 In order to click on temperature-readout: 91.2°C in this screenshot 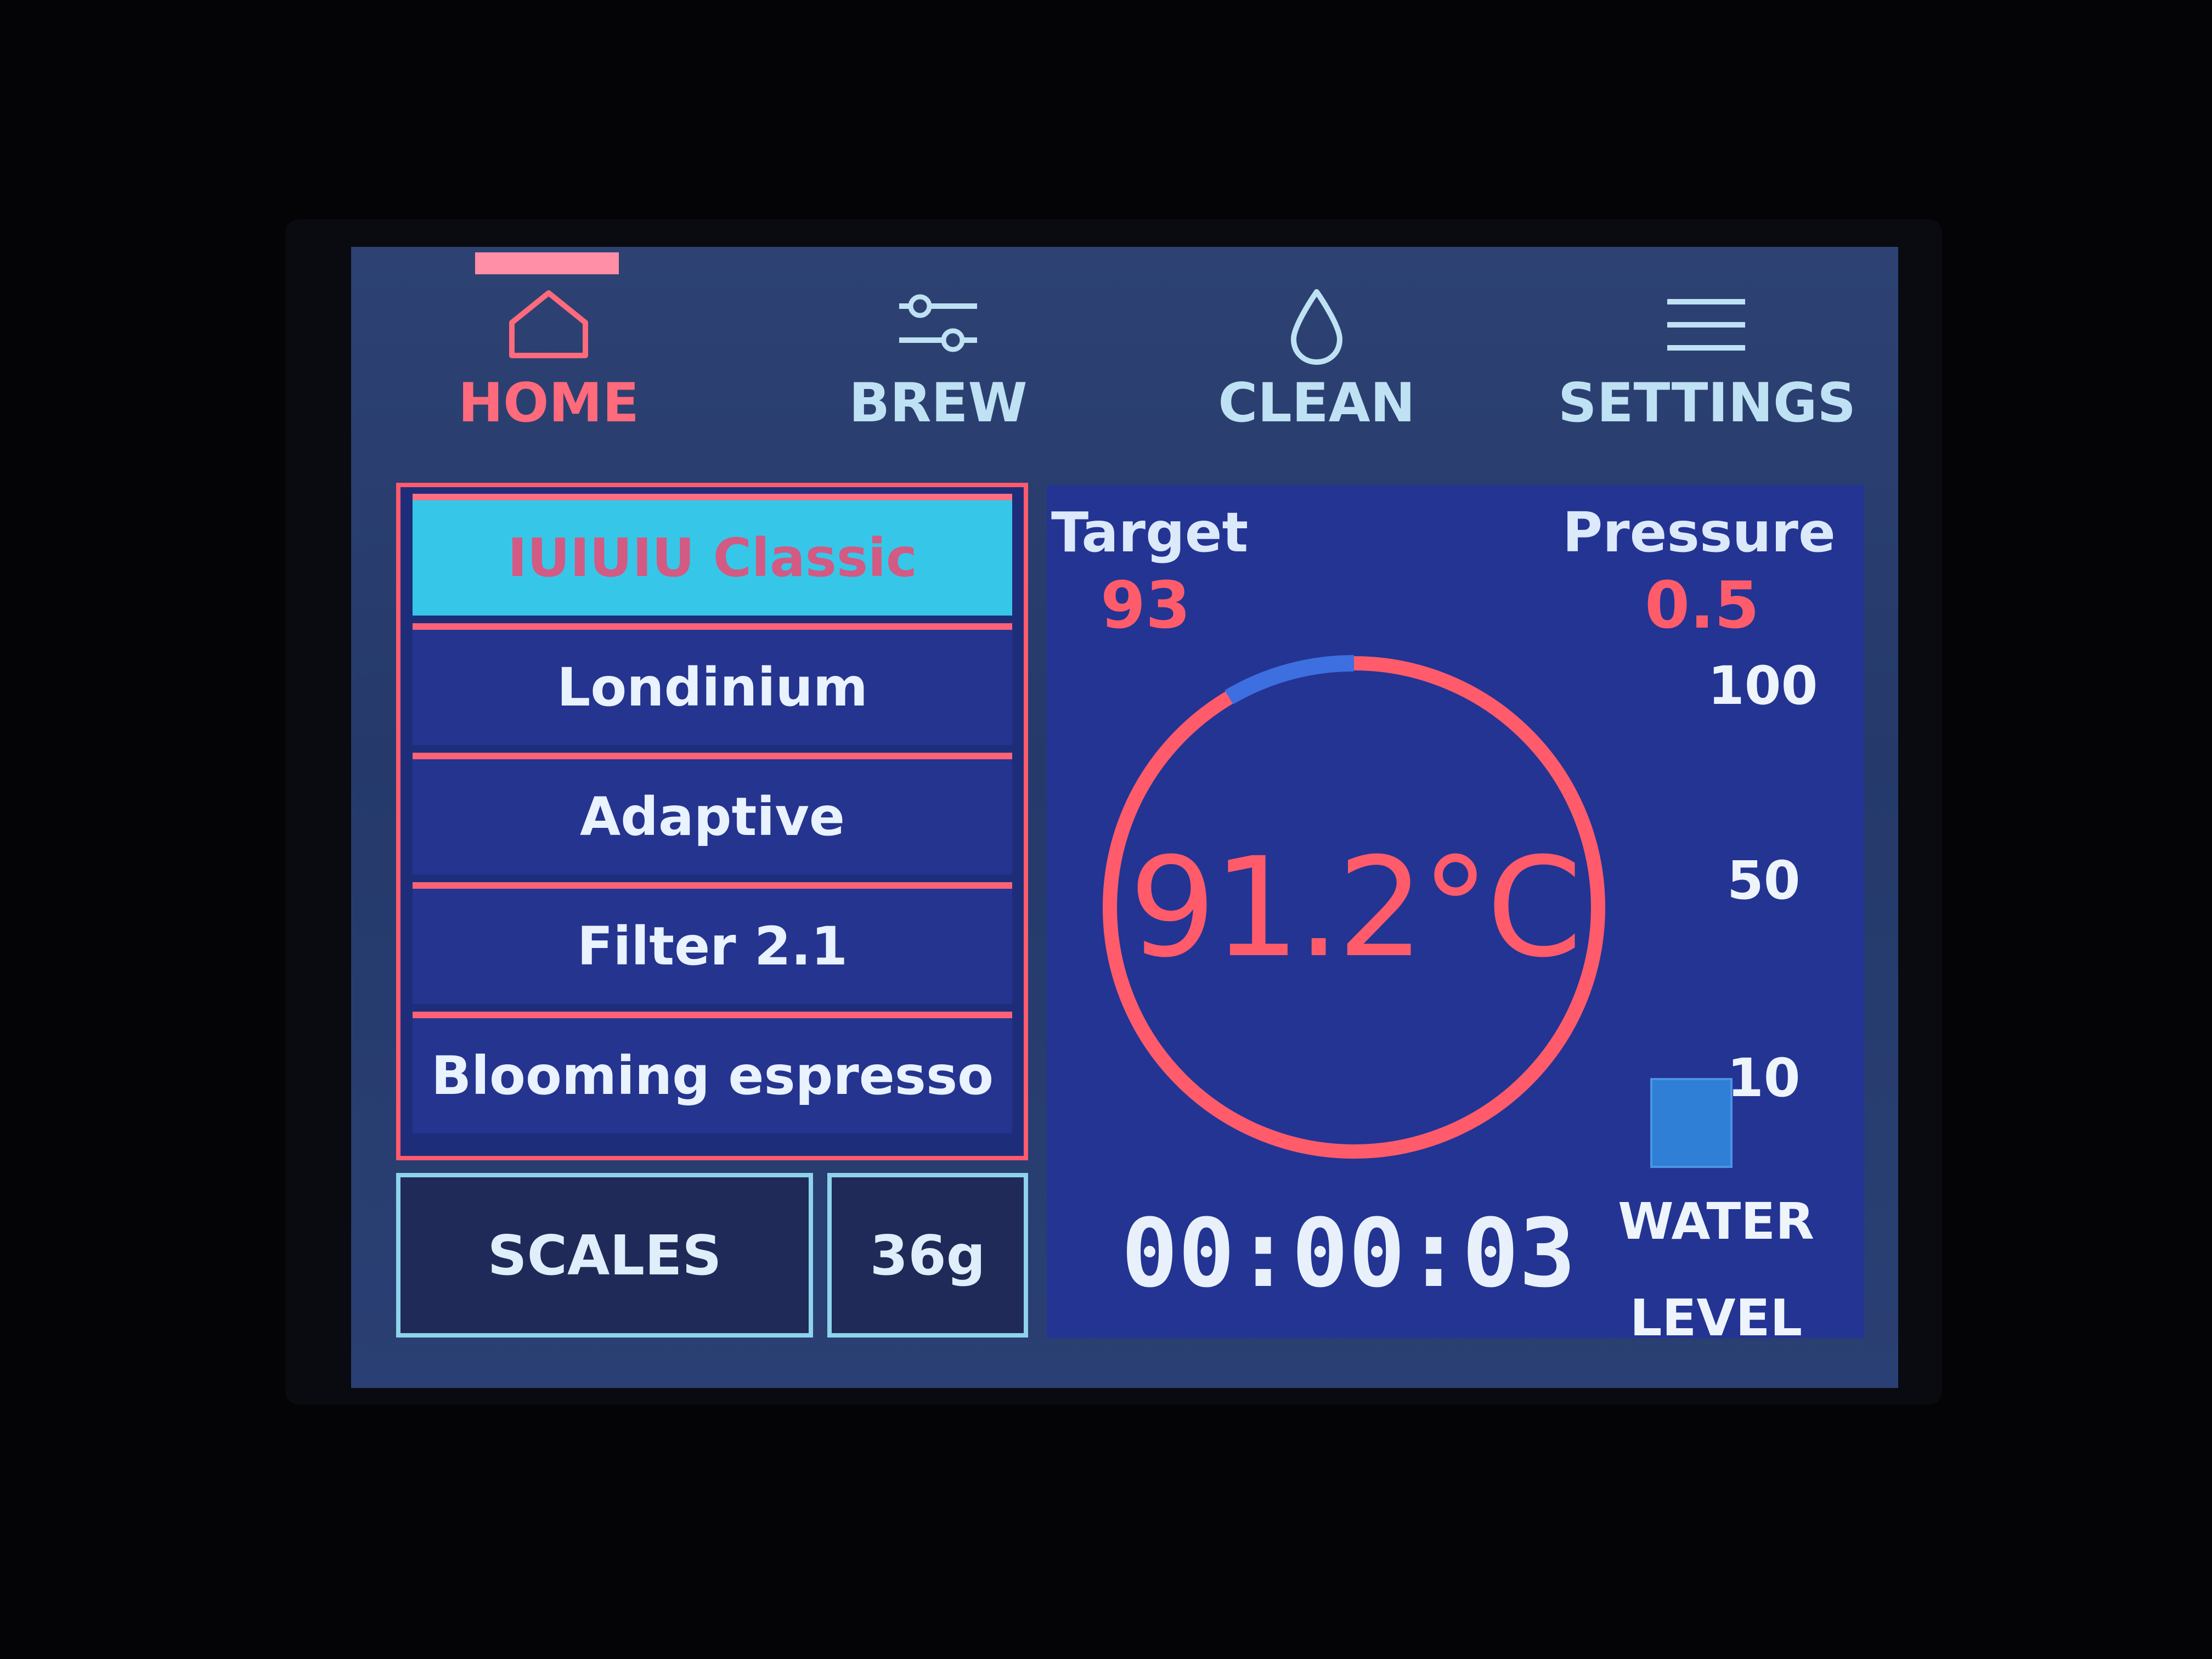, I will do `click(1355, 907)`.